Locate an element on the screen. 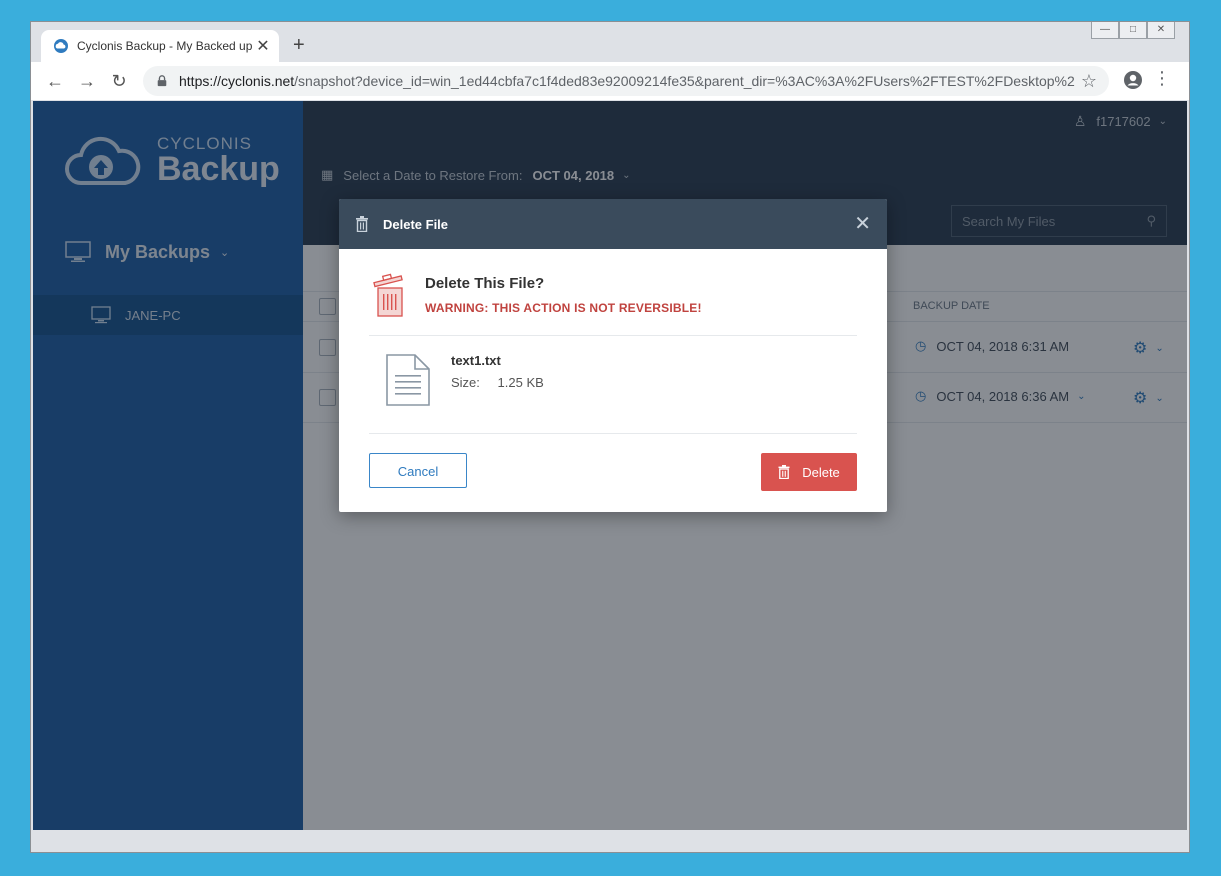 The height and width of the screenshot is (876, 1221). window-controls: — □ ✕ is located at coordinates (1133, 30).